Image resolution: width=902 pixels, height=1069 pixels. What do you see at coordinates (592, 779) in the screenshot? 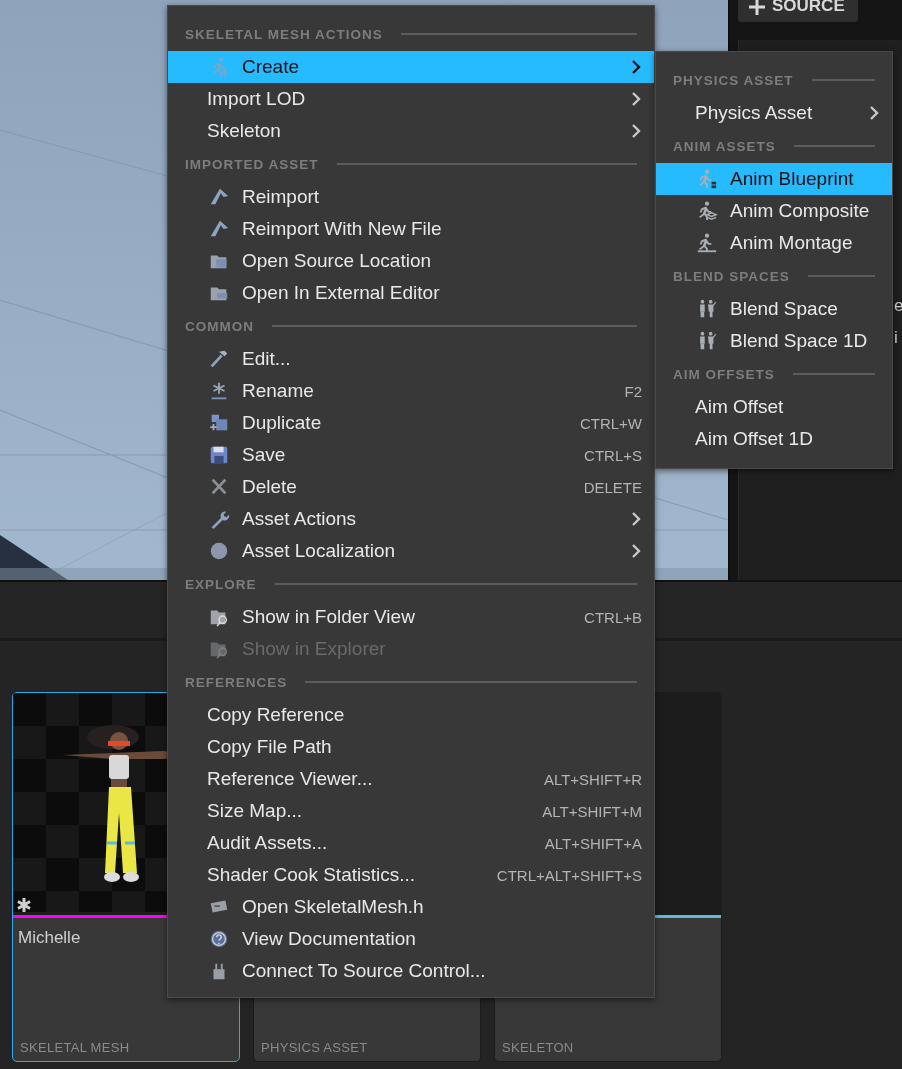
I see `shortcut-text: ALT+SHIFT+R` at bounding box center [592, 779].